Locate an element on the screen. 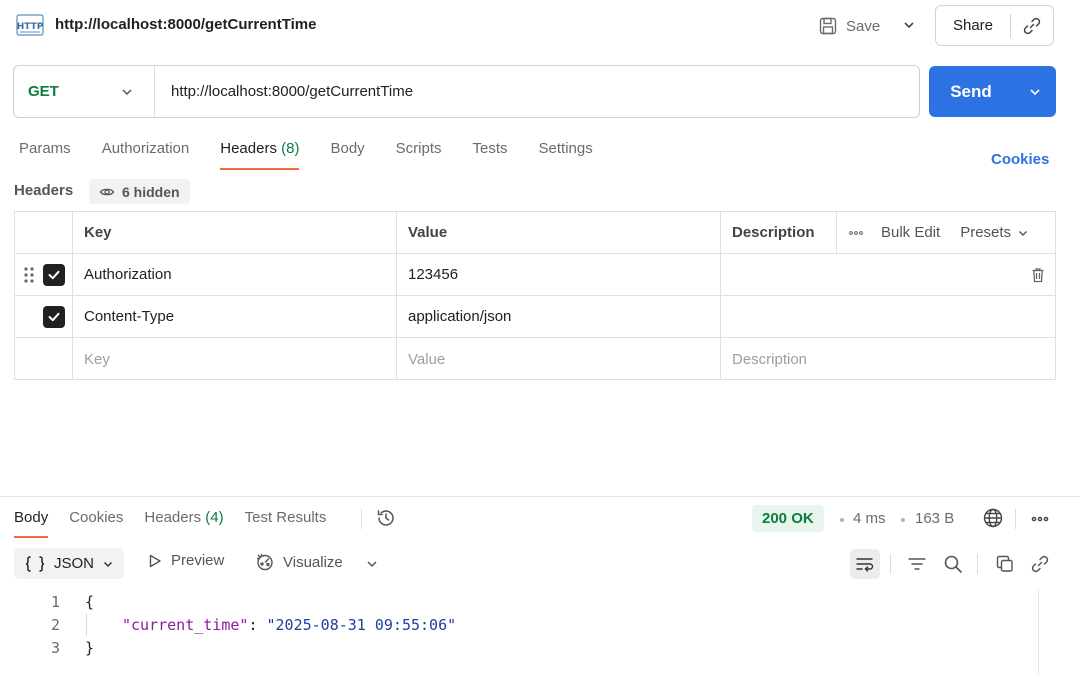  tab-params: Params is located at coordinates (45, 156).